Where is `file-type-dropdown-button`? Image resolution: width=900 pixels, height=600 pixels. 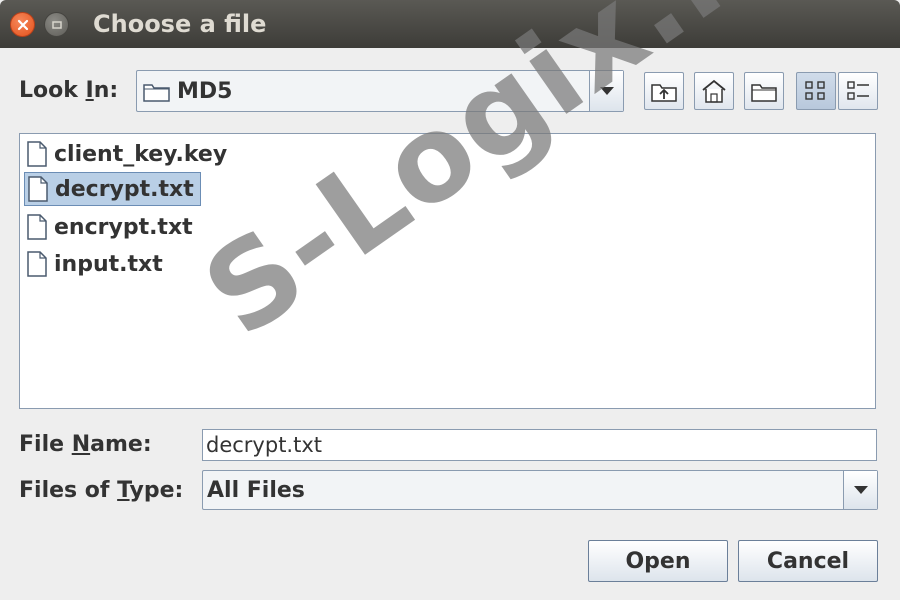
file-type-dropdown-button is located at coordinates (860, 490).